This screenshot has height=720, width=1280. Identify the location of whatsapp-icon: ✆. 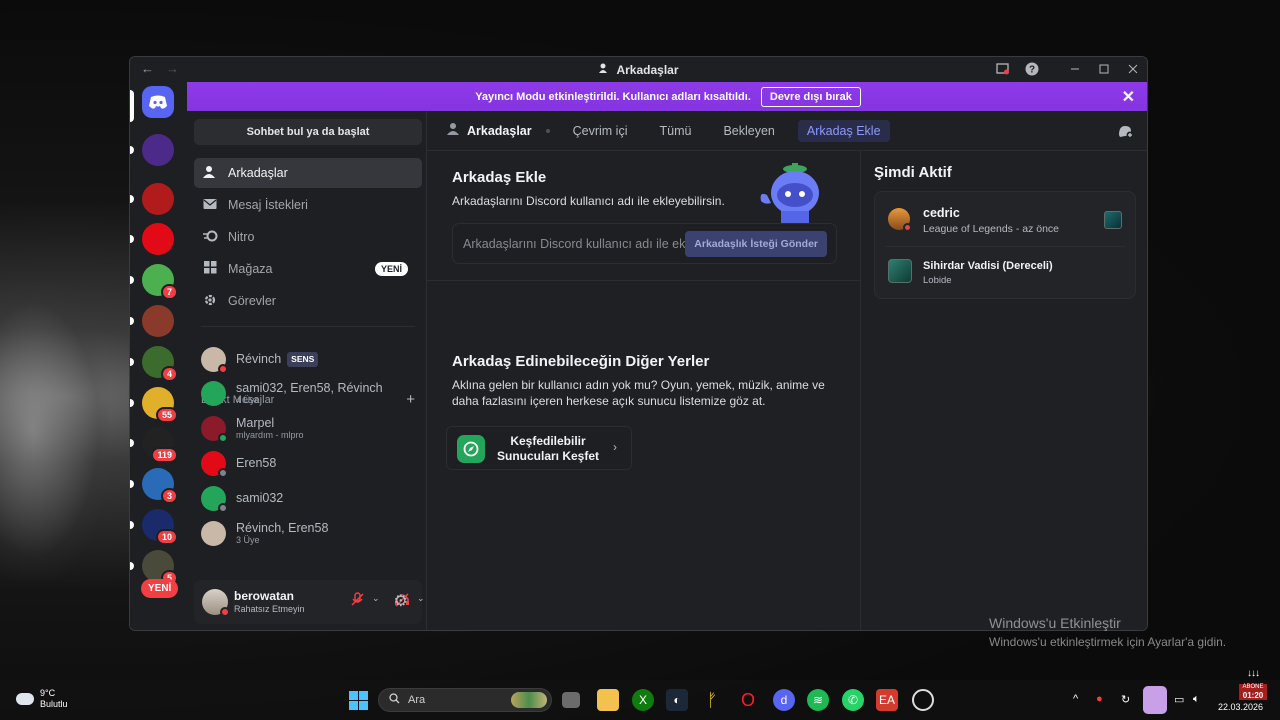
(853, 700).